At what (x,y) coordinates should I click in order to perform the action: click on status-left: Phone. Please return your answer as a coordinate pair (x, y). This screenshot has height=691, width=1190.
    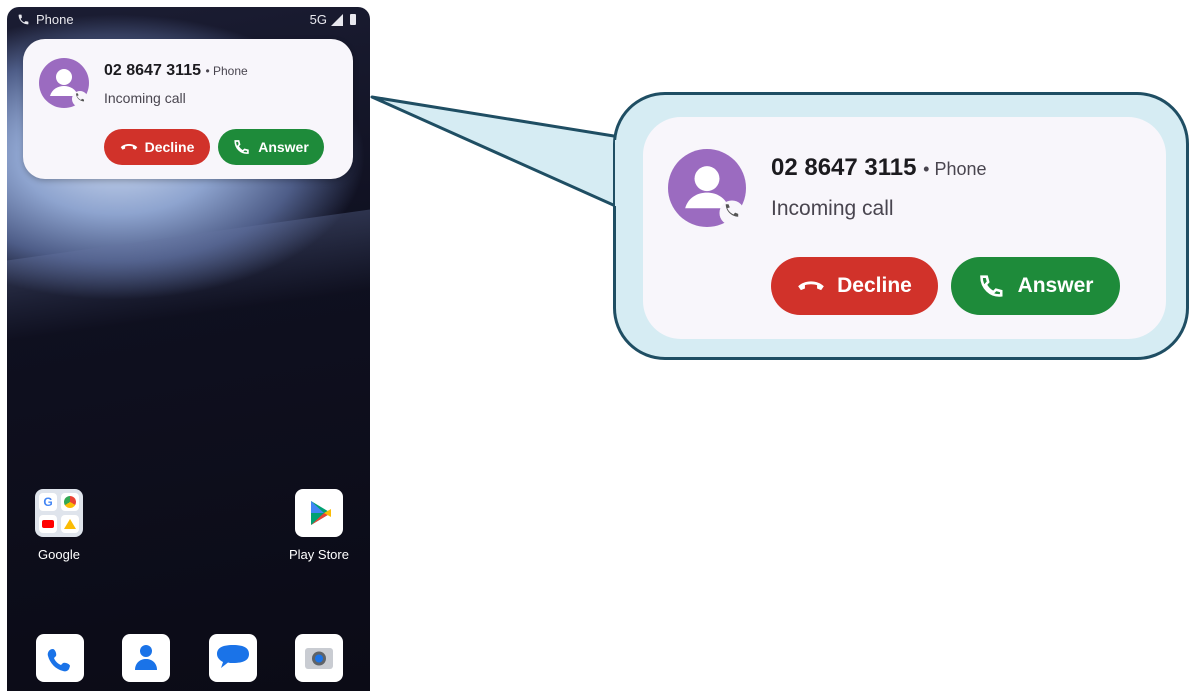
    Looking at the image, I should click on (45, 19).